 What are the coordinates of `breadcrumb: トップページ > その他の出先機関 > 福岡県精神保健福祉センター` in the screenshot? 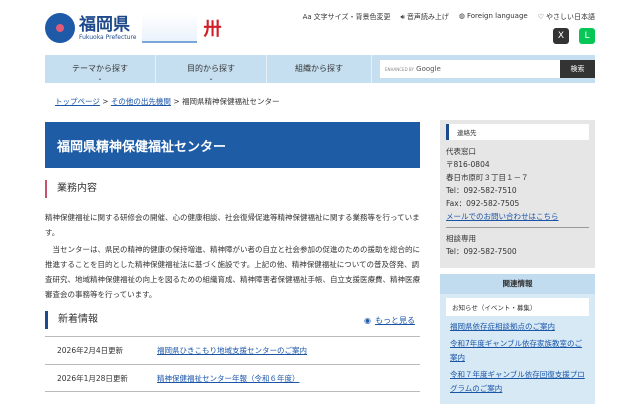 It's located at (167, 101).